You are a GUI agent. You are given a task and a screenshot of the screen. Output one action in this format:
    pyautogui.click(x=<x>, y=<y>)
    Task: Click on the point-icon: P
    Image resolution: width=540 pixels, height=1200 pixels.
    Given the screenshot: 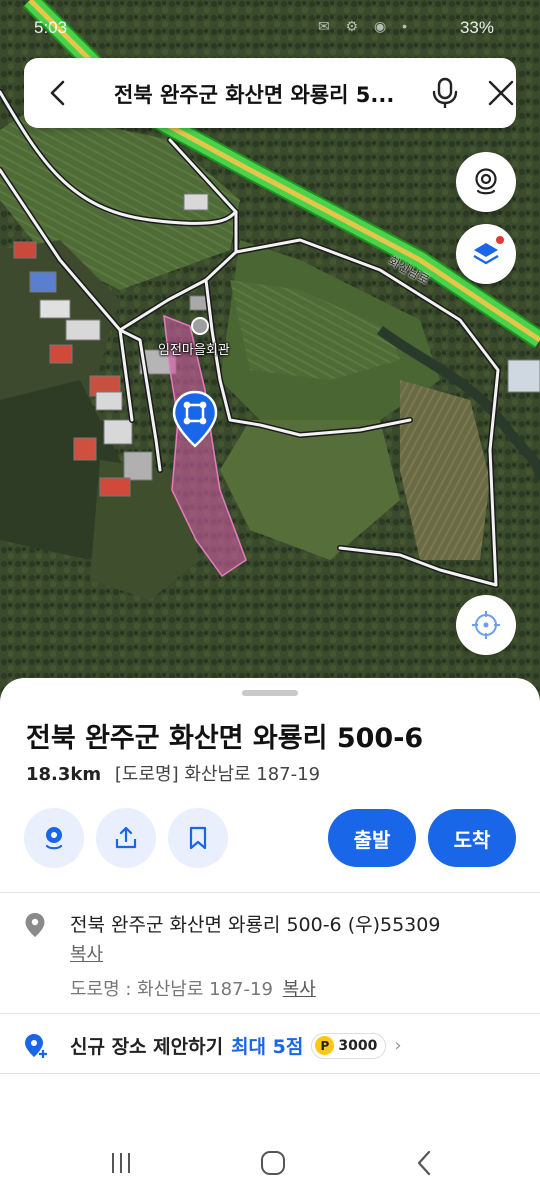 What is the action you would take?
    pyautogui.click(x=325, y=1045)
    